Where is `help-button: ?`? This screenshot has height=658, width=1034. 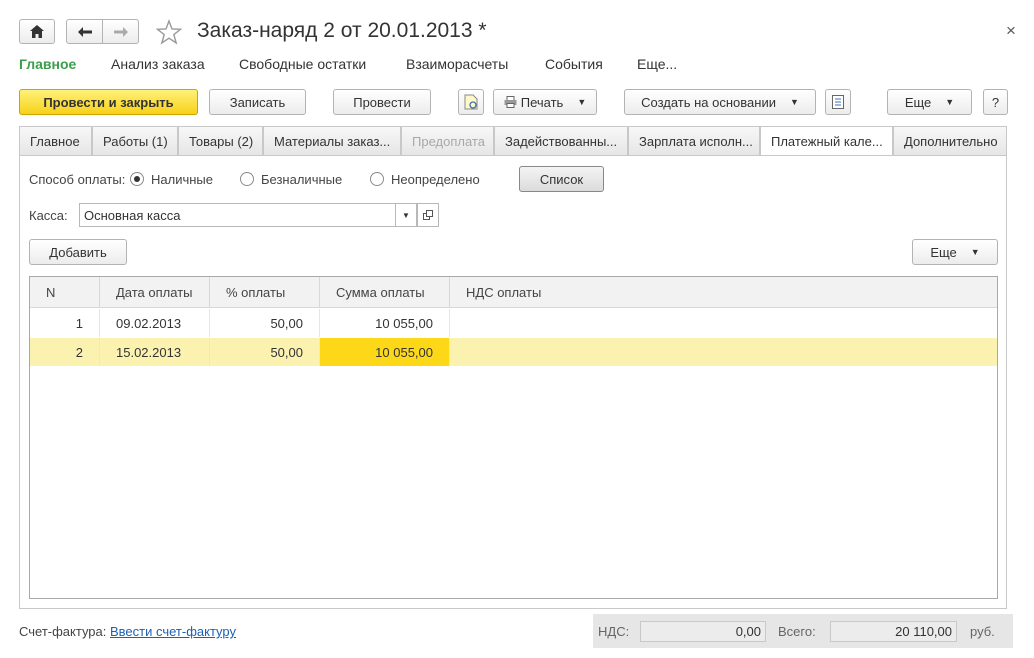
help-button: ? is located at coordinates (995, 102).